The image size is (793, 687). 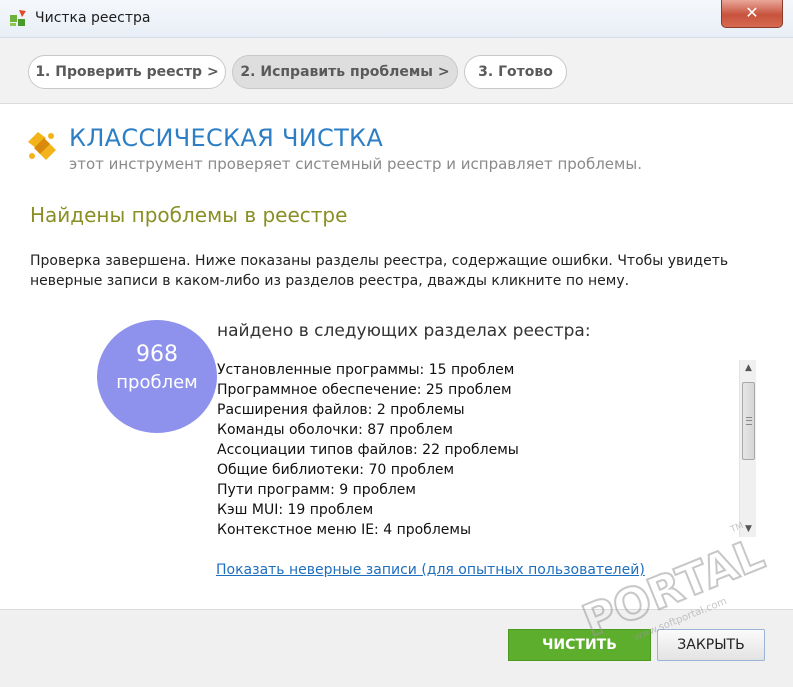 I want to click on close-button: ЗАКРЫТЬ, so click(x=711, y=645).